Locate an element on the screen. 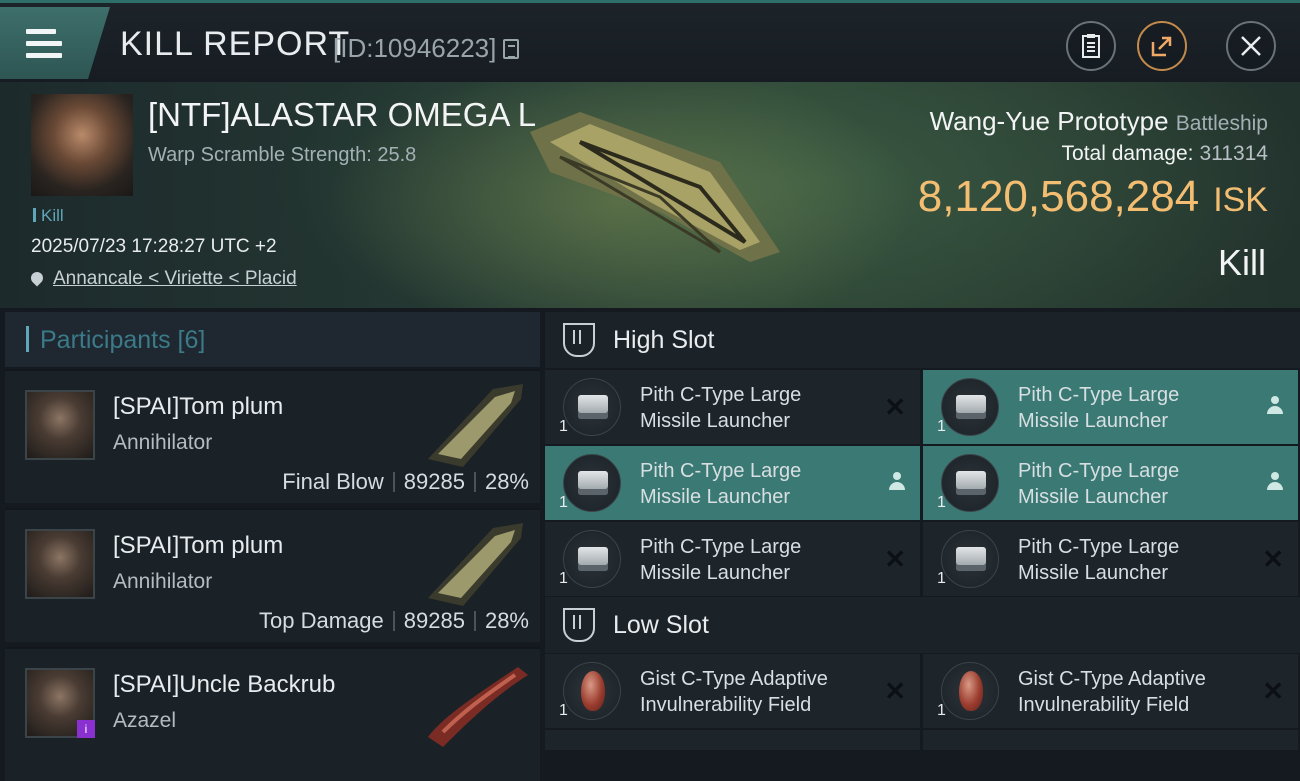 The image size is (1300, 781). kill-id: [ID:10946223] is located at coordinates (415, 48).